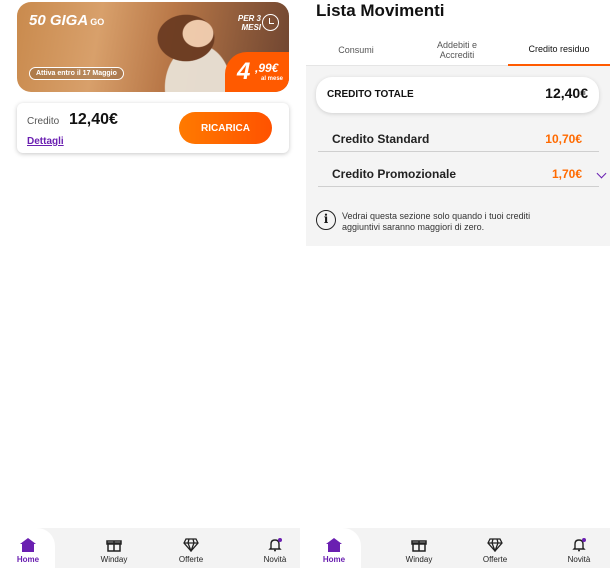 Image resolution: width=610 pixels, height=568 pixels. I want to click on total-credit-label: CREDITO TOTALE, so click(370, 94).